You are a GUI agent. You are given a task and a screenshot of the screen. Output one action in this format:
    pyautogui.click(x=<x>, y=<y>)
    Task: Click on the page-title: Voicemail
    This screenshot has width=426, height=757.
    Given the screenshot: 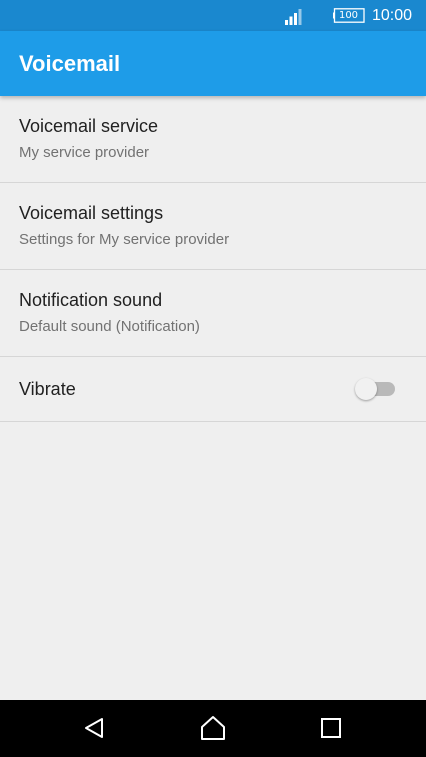 What is the action you would take?
    pyautogui.click(x=70, y=63)
    